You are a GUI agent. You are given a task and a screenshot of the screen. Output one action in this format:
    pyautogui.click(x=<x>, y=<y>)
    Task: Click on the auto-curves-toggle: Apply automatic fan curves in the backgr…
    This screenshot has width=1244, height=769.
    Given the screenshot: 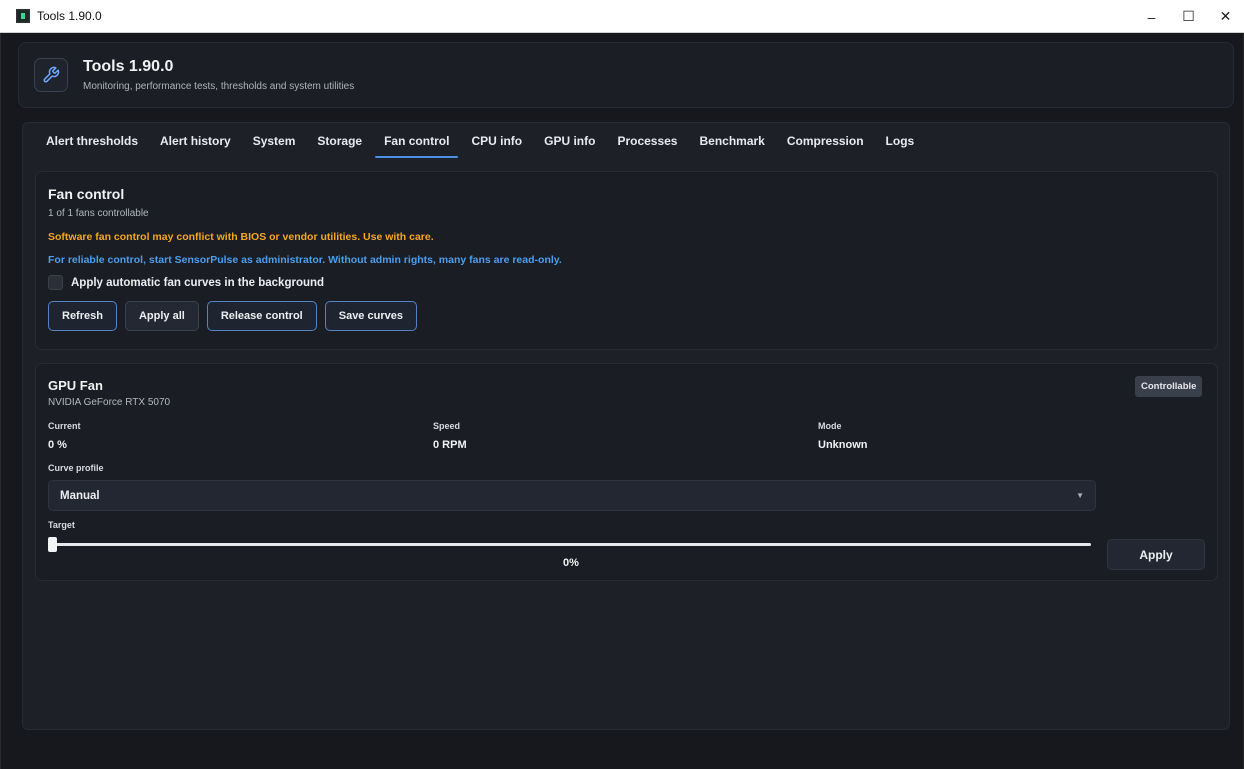 What is the action you would take?
    pyautogui.click(x=186, y=282)
    